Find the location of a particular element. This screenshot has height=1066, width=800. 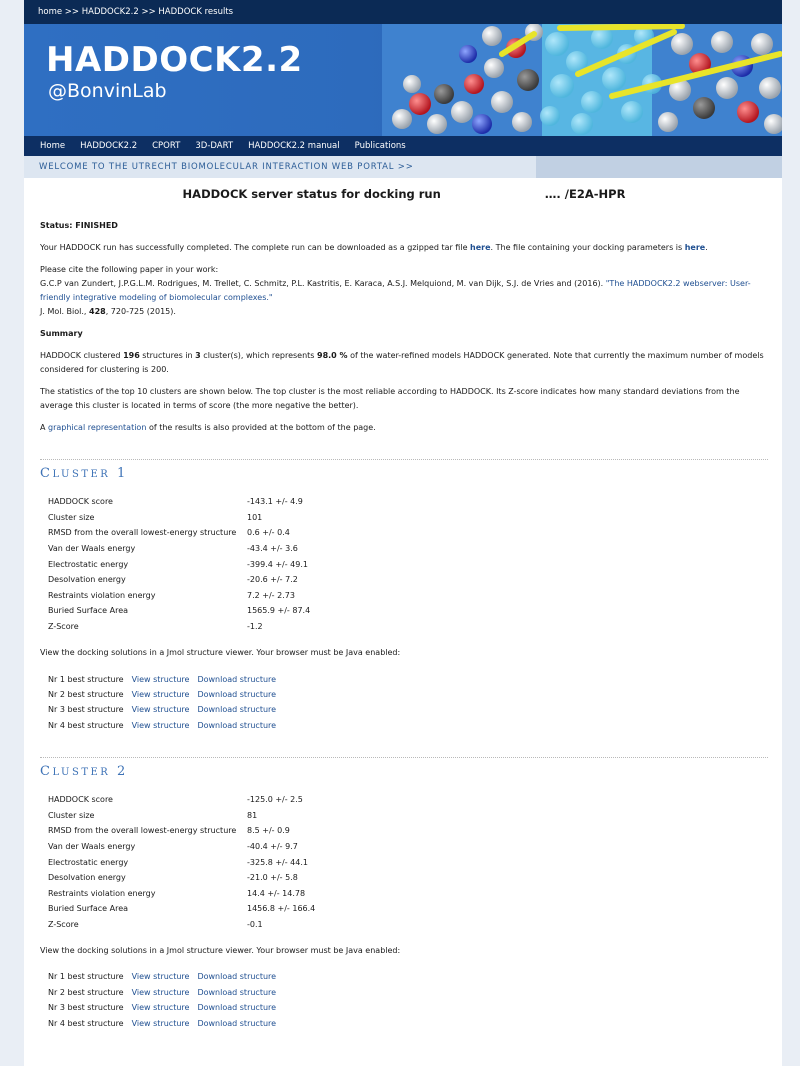

table-row: Desolvation energy -20.6 +/- 7.2 is located at coordinates (179, 580).